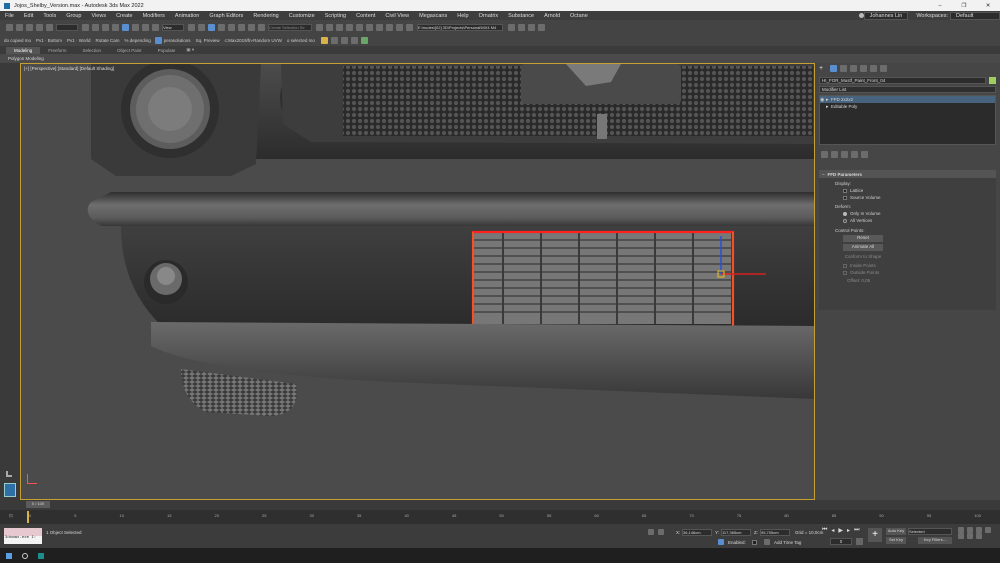  I want to click on orbit-icon, so click(969, 536).